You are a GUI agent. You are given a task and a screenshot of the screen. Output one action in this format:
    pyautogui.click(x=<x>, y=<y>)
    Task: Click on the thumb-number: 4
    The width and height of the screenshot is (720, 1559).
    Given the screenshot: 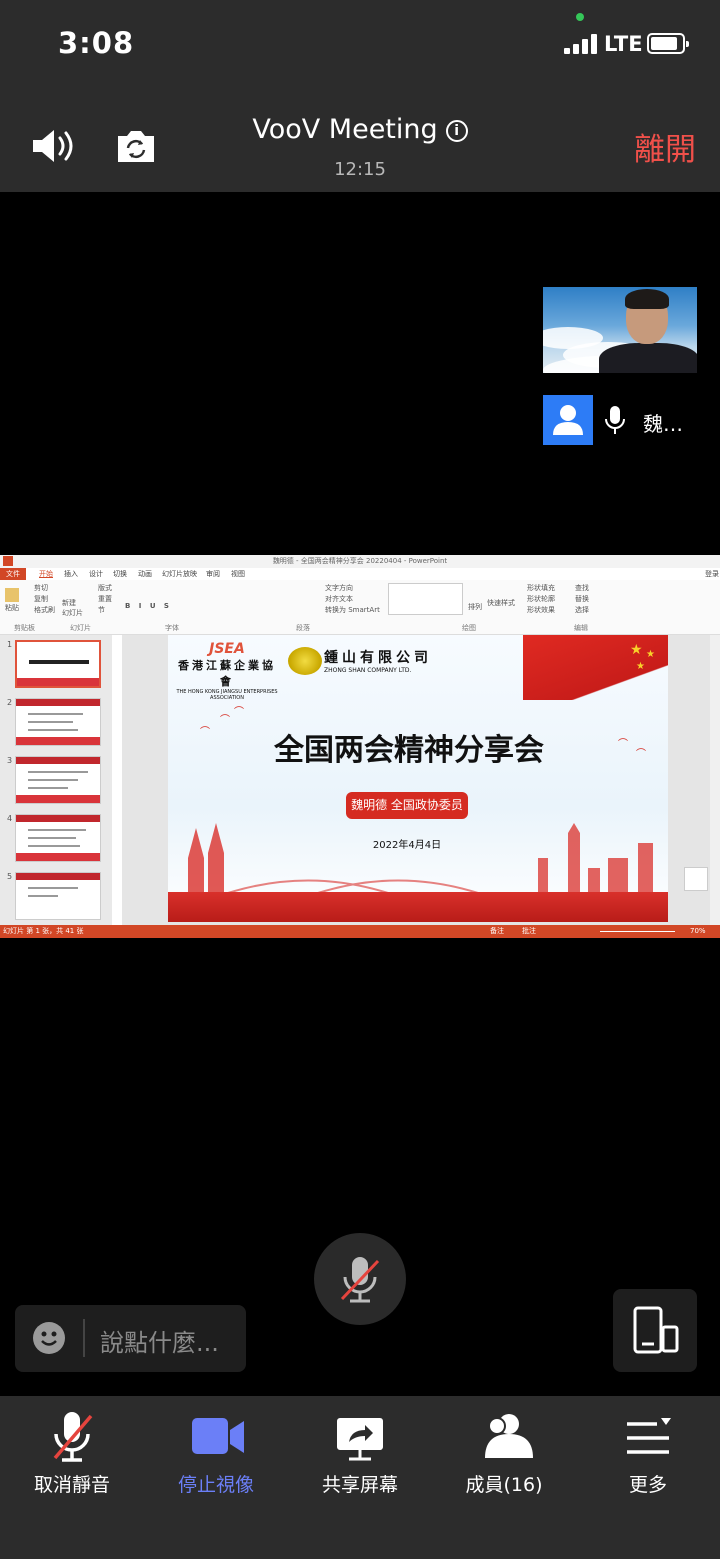 What is the action you would take?
    pyautogui.click(x=10, y=818)
    